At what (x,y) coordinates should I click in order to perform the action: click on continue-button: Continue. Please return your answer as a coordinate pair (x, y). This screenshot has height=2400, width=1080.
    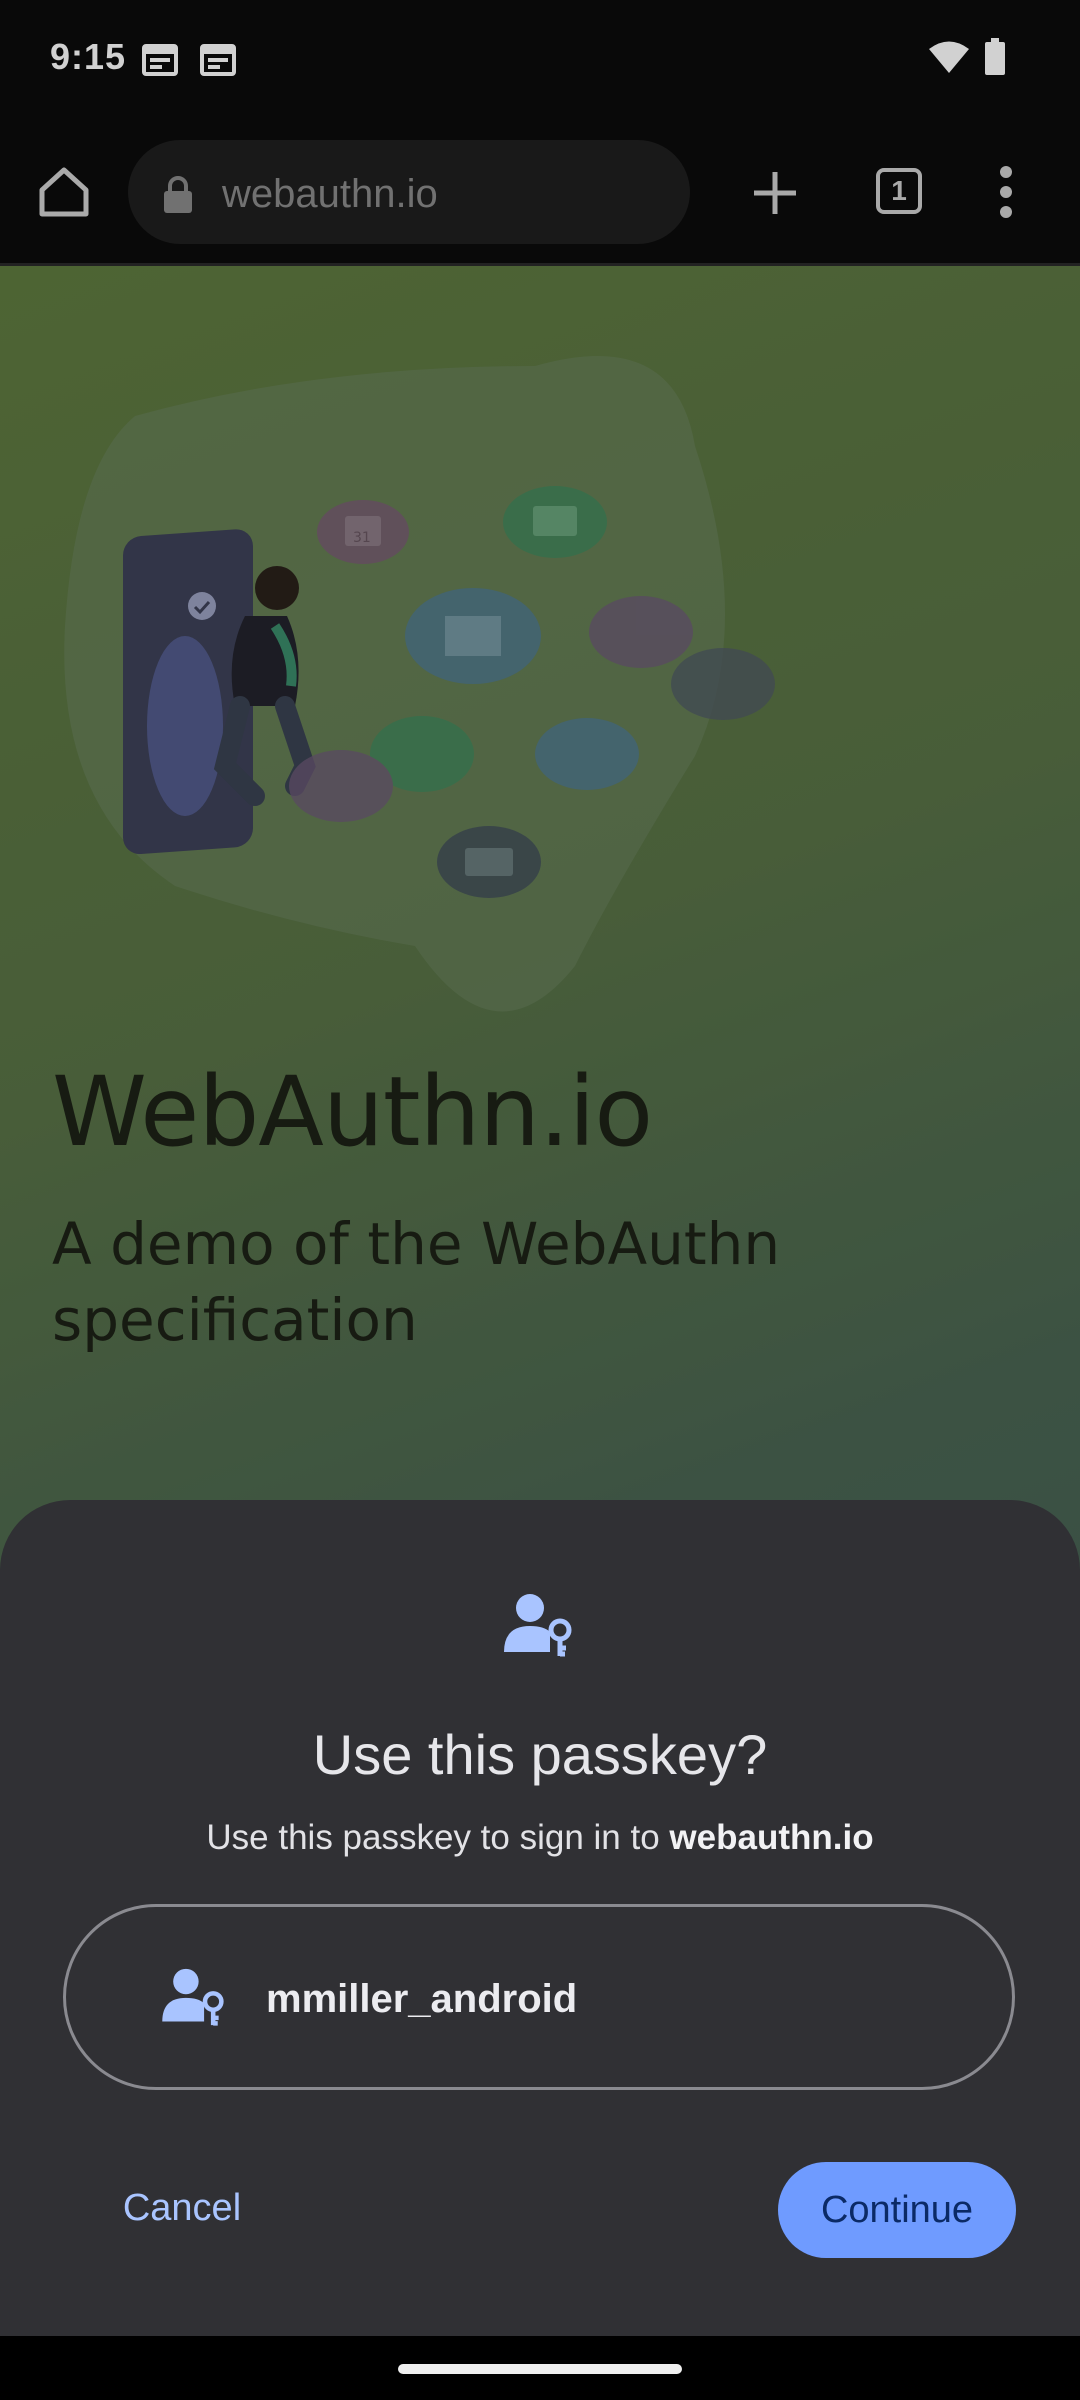
    Looking at the image, I should click on (897, 2210).